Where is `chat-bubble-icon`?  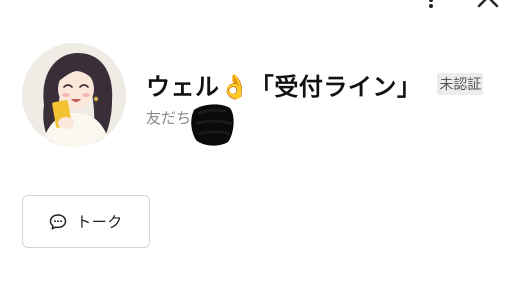 chat-bubble-icon is located at coordinates (58, 222).